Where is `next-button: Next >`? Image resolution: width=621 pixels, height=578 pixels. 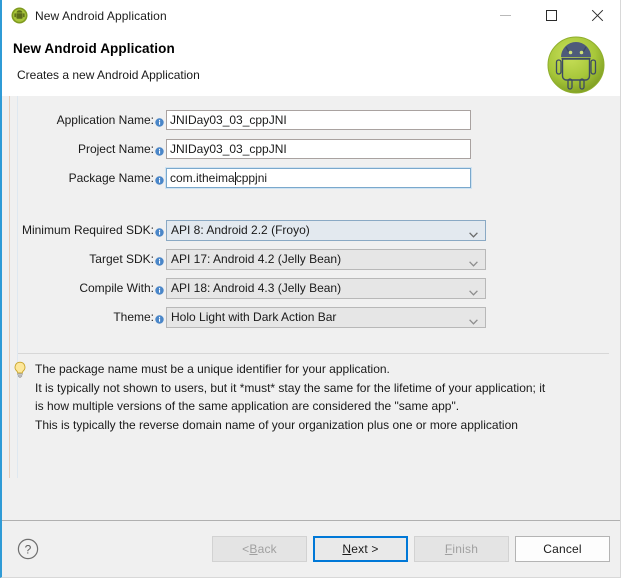
next-button: Next > is located at coordinates (360, 549).